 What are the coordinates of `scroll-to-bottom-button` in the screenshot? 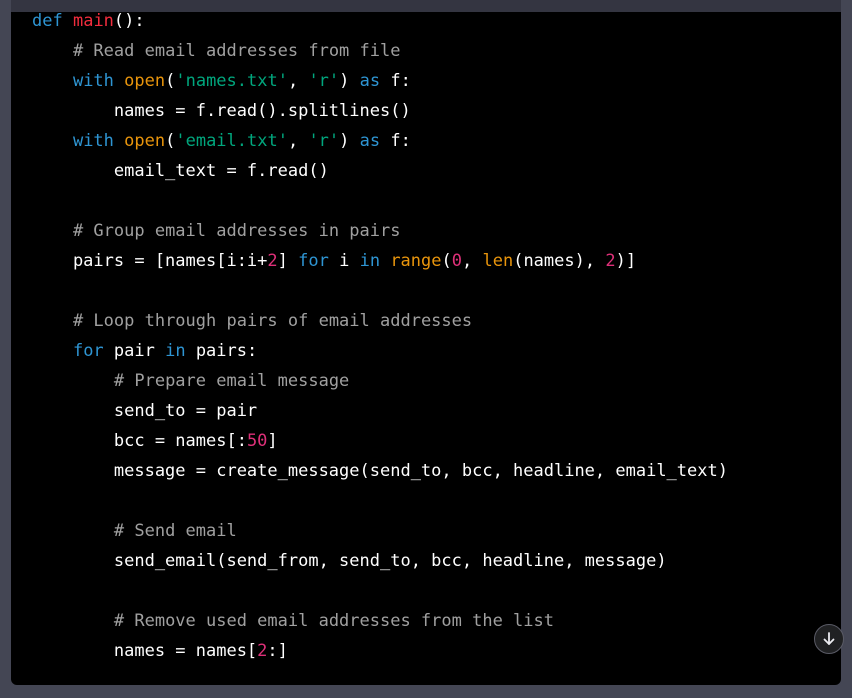 It's located at (829, 639).